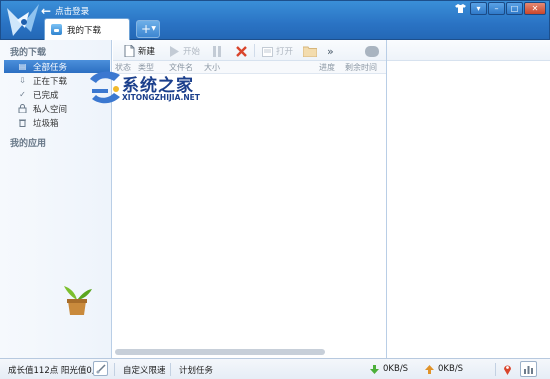  What do you see at coordinates (267, 51) in the screenshot?
I see `open-file-icon` at bounding box center [267, 51].